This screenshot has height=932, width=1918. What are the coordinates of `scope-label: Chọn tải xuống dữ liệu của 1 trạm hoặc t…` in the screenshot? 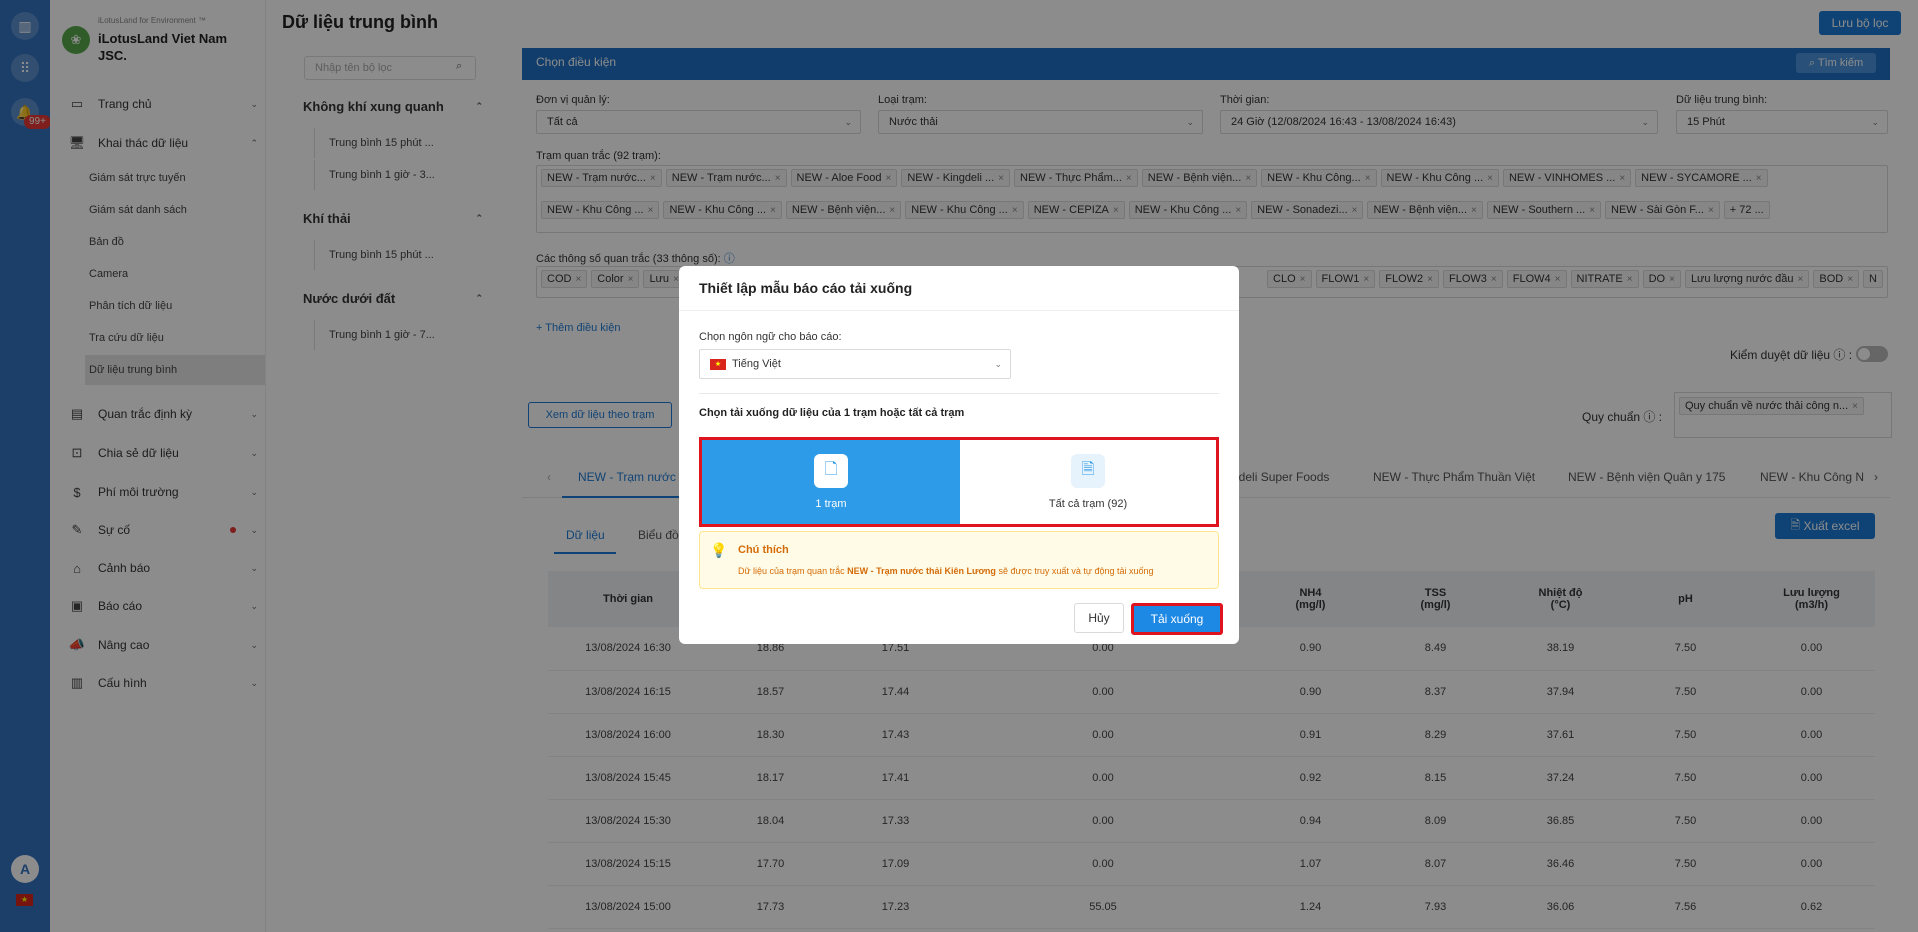 It's located at (832, 413).